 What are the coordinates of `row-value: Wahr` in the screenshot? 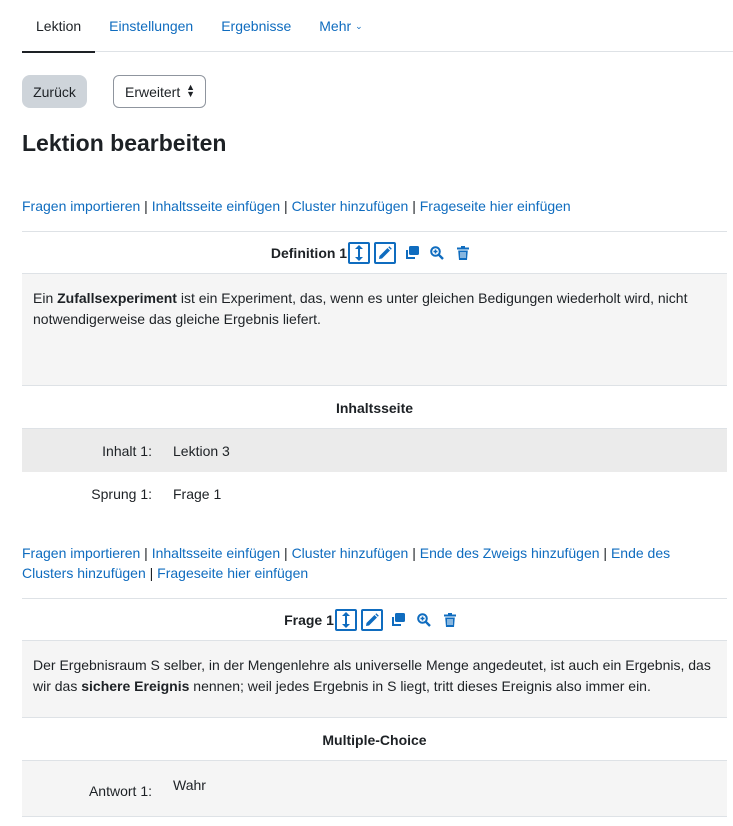 It's located at (189, 785).